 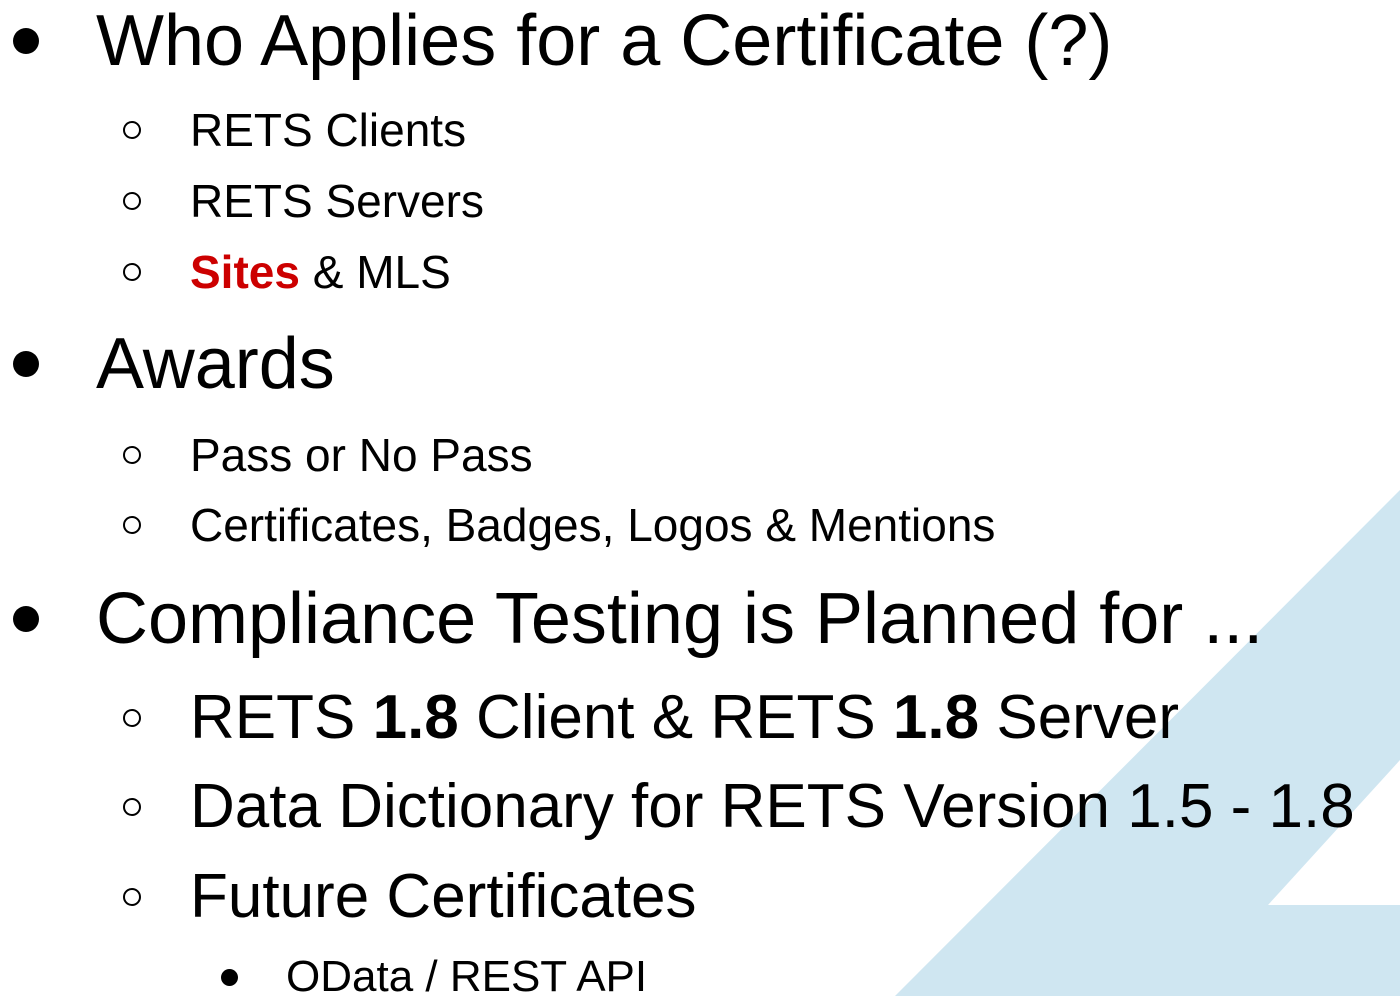 I want to click on section-heading-text: Who Applies for a Certificate (?), so click(x=604, y=41).